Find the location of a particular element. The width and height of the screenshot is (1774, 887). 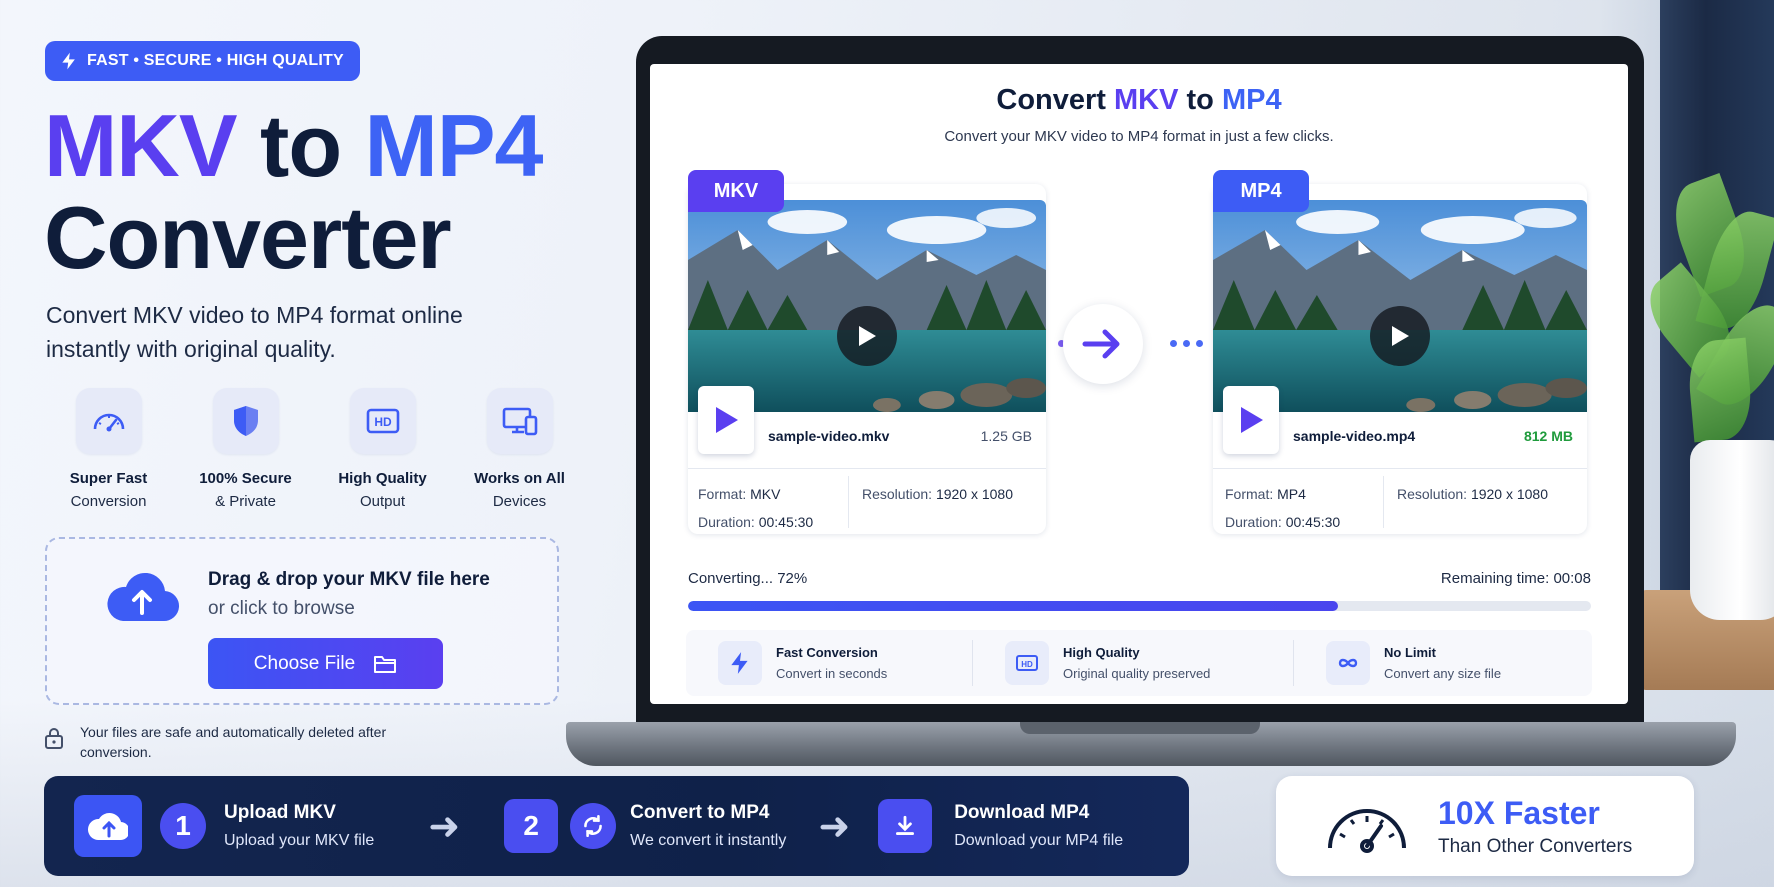

tagline-badge: FAST • SECURE • HIGH QUALITY is located at coordinates (202, 61).